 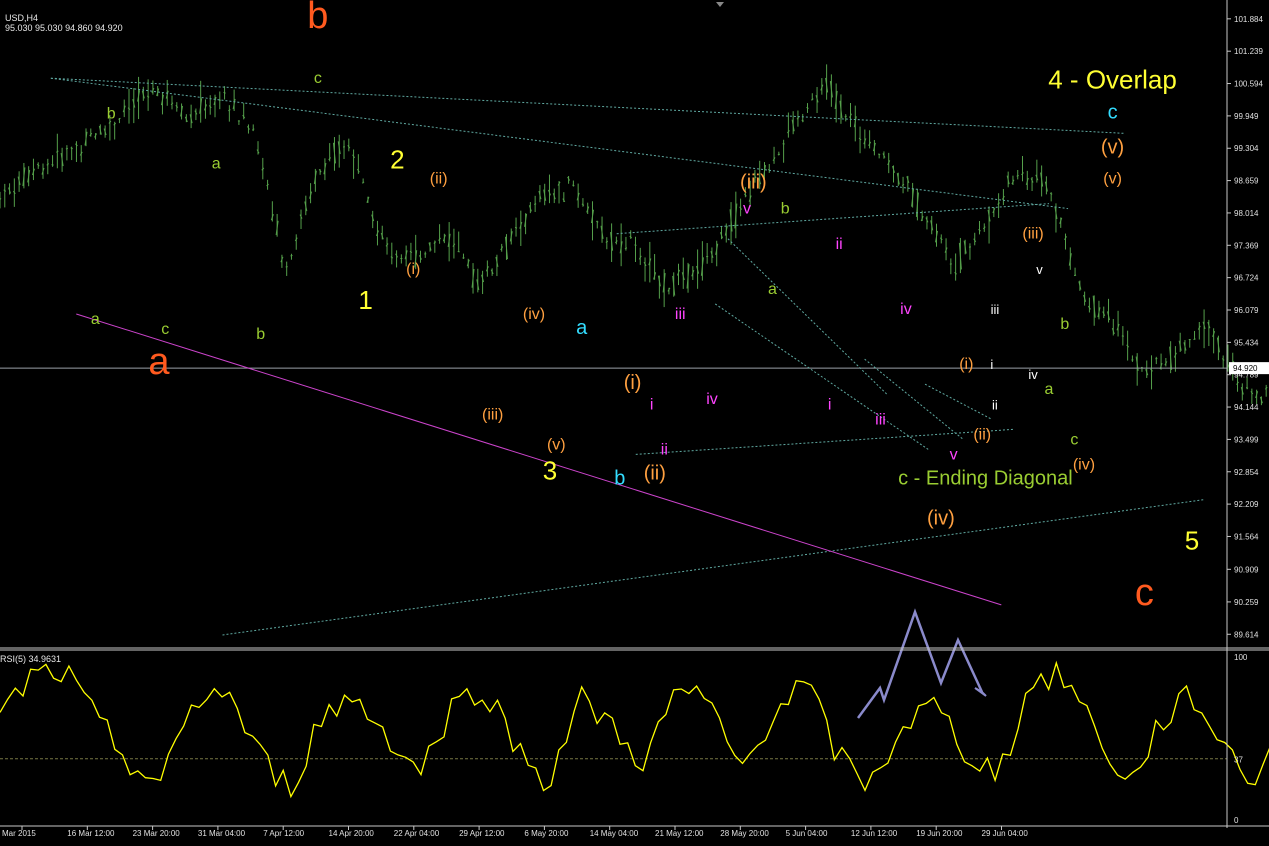 I want to click on x-tick-label: 14 May 04:00, so click(x=614, y=833).